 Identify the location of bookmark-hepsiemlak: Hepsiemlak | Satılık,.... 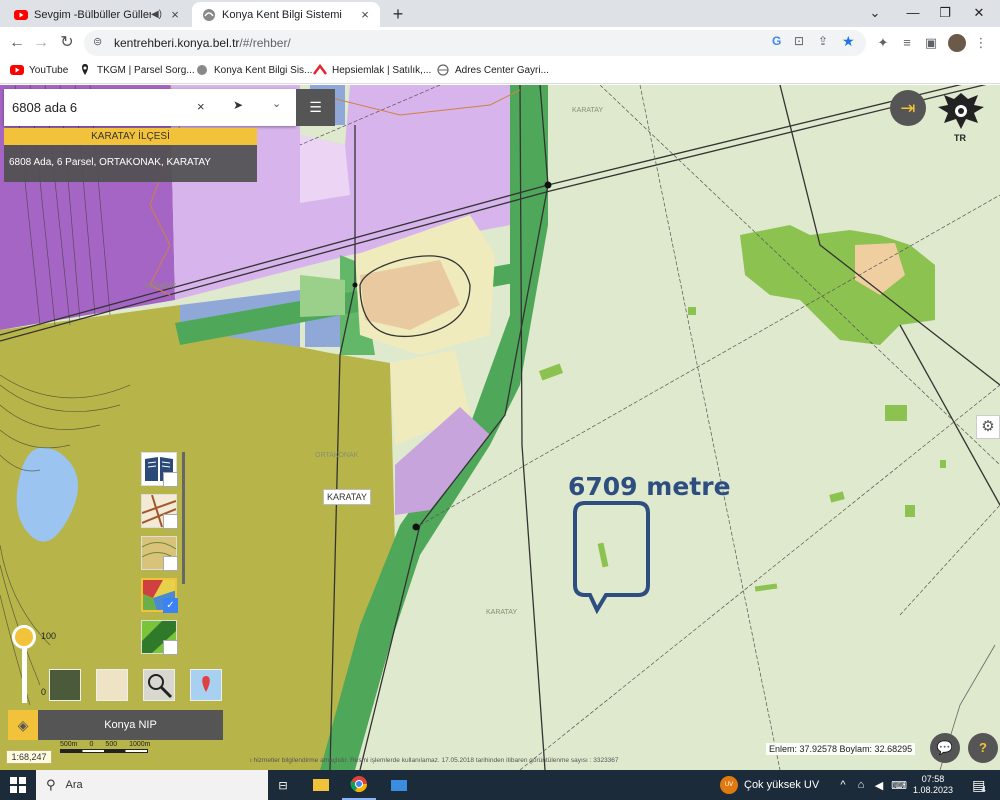
(372, 70).